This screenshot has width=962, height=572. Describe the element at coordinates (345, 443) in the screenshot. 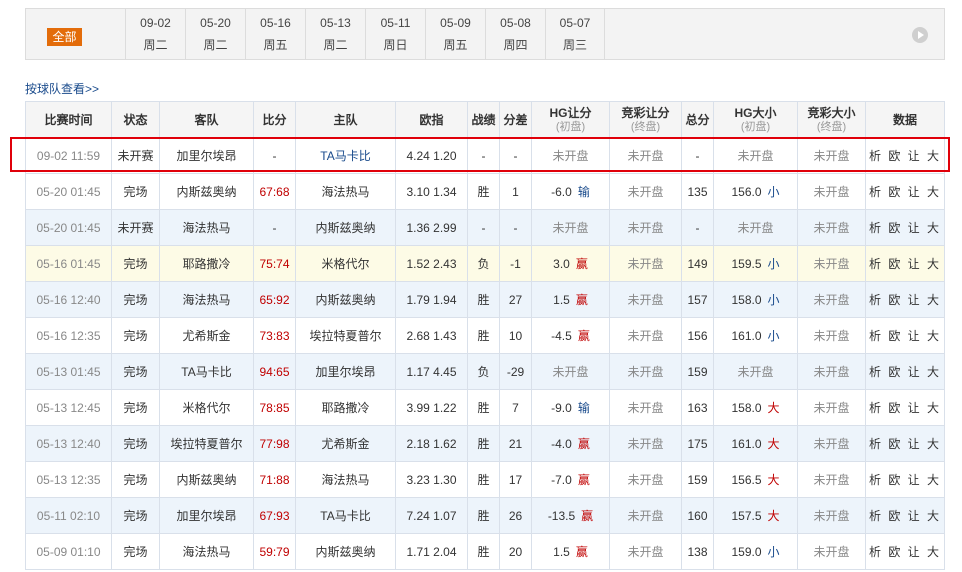

I see `home-team-link: 尤希斯金` at that location.